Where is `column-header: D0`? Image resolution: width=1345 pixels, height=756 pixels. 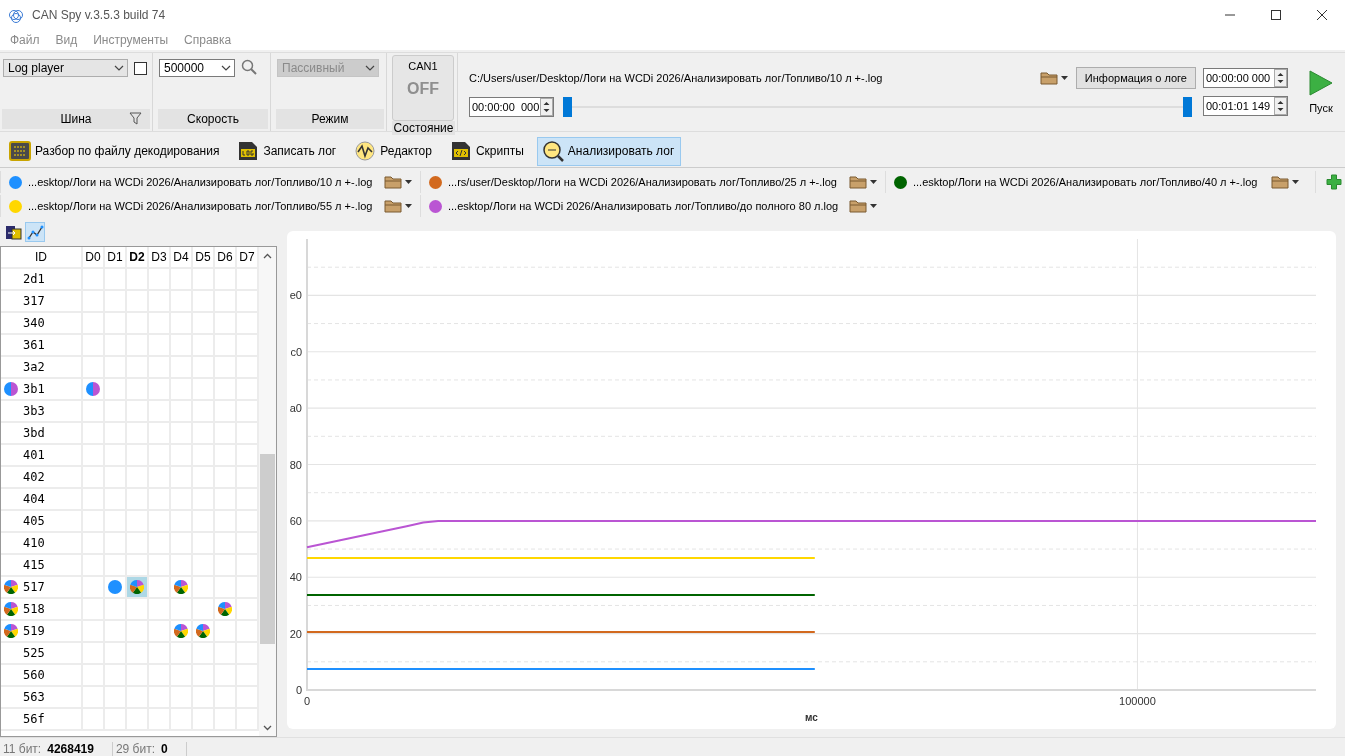 column-header: D0 is located at coordinates (94, 258).